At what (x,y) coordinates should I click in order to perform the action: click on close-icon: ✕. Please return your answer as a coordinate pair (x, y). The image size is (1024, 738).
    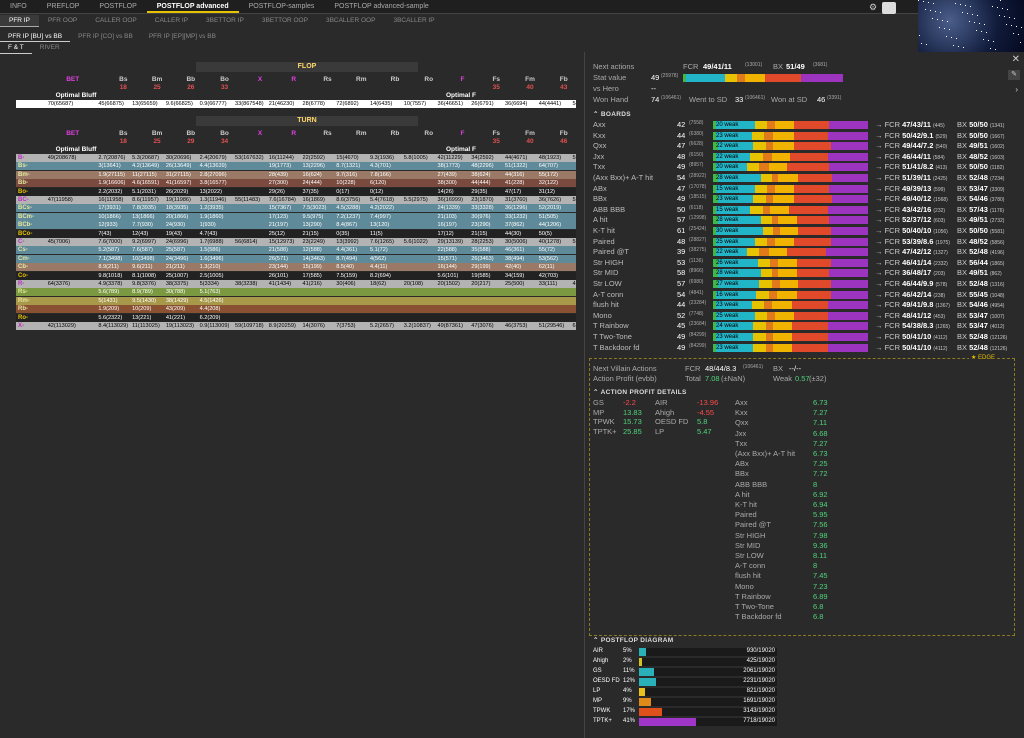
    Looking at the image, I should click on (1016, 59).